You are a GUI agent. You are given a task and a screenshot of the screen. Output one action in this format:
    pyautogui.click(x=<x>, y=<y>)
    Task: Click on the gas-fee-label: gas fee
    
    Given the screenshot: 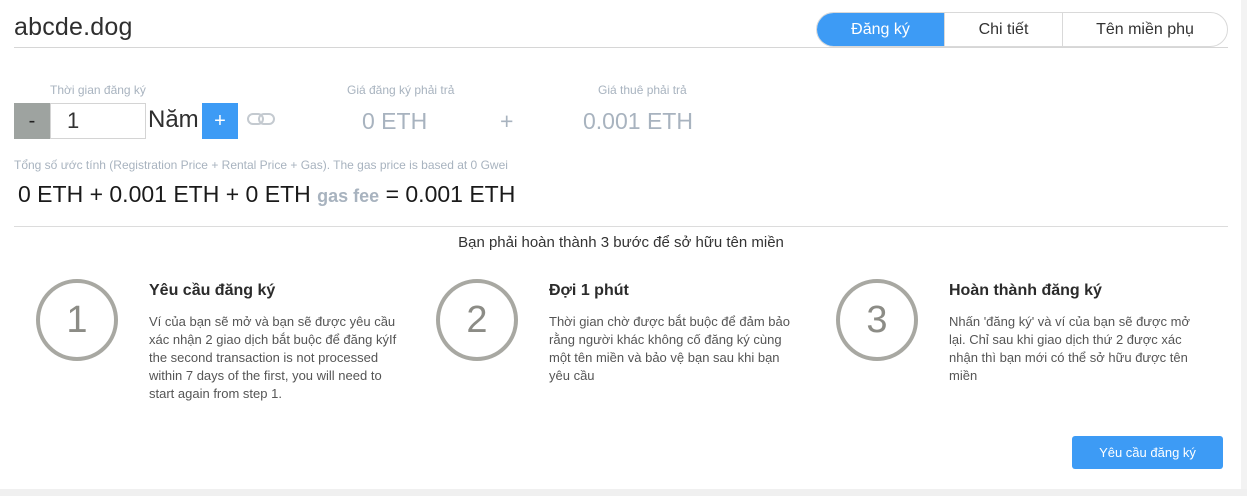 What is the action you would take?
    pyautogui.click(x=348, y=196)
    